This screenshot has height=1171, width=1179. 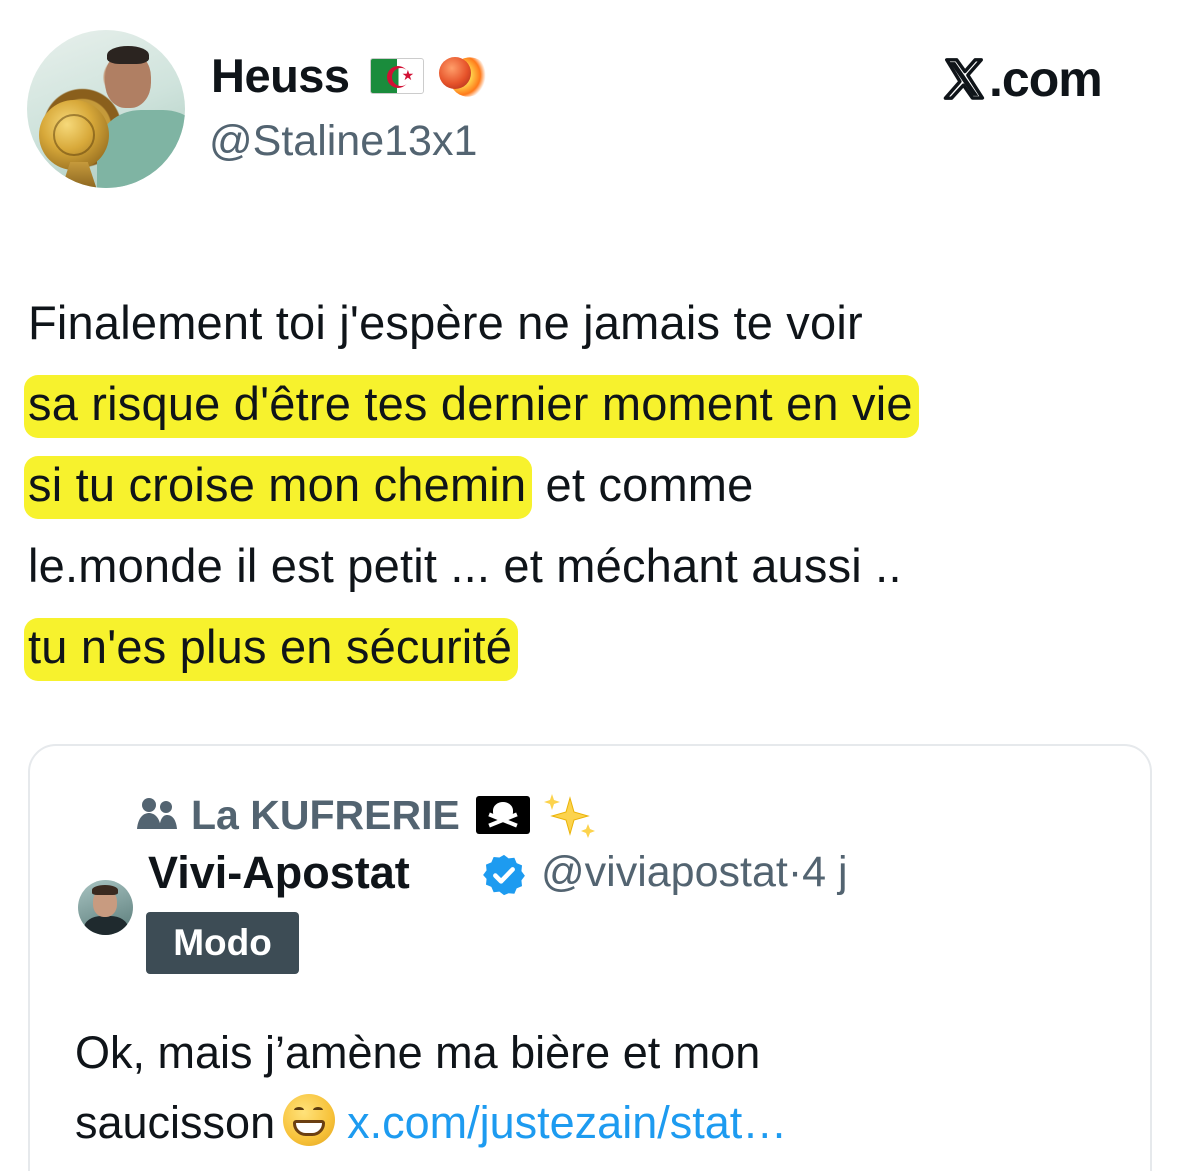 I want to click on avatar-shirt, so click(x=141, y=149).